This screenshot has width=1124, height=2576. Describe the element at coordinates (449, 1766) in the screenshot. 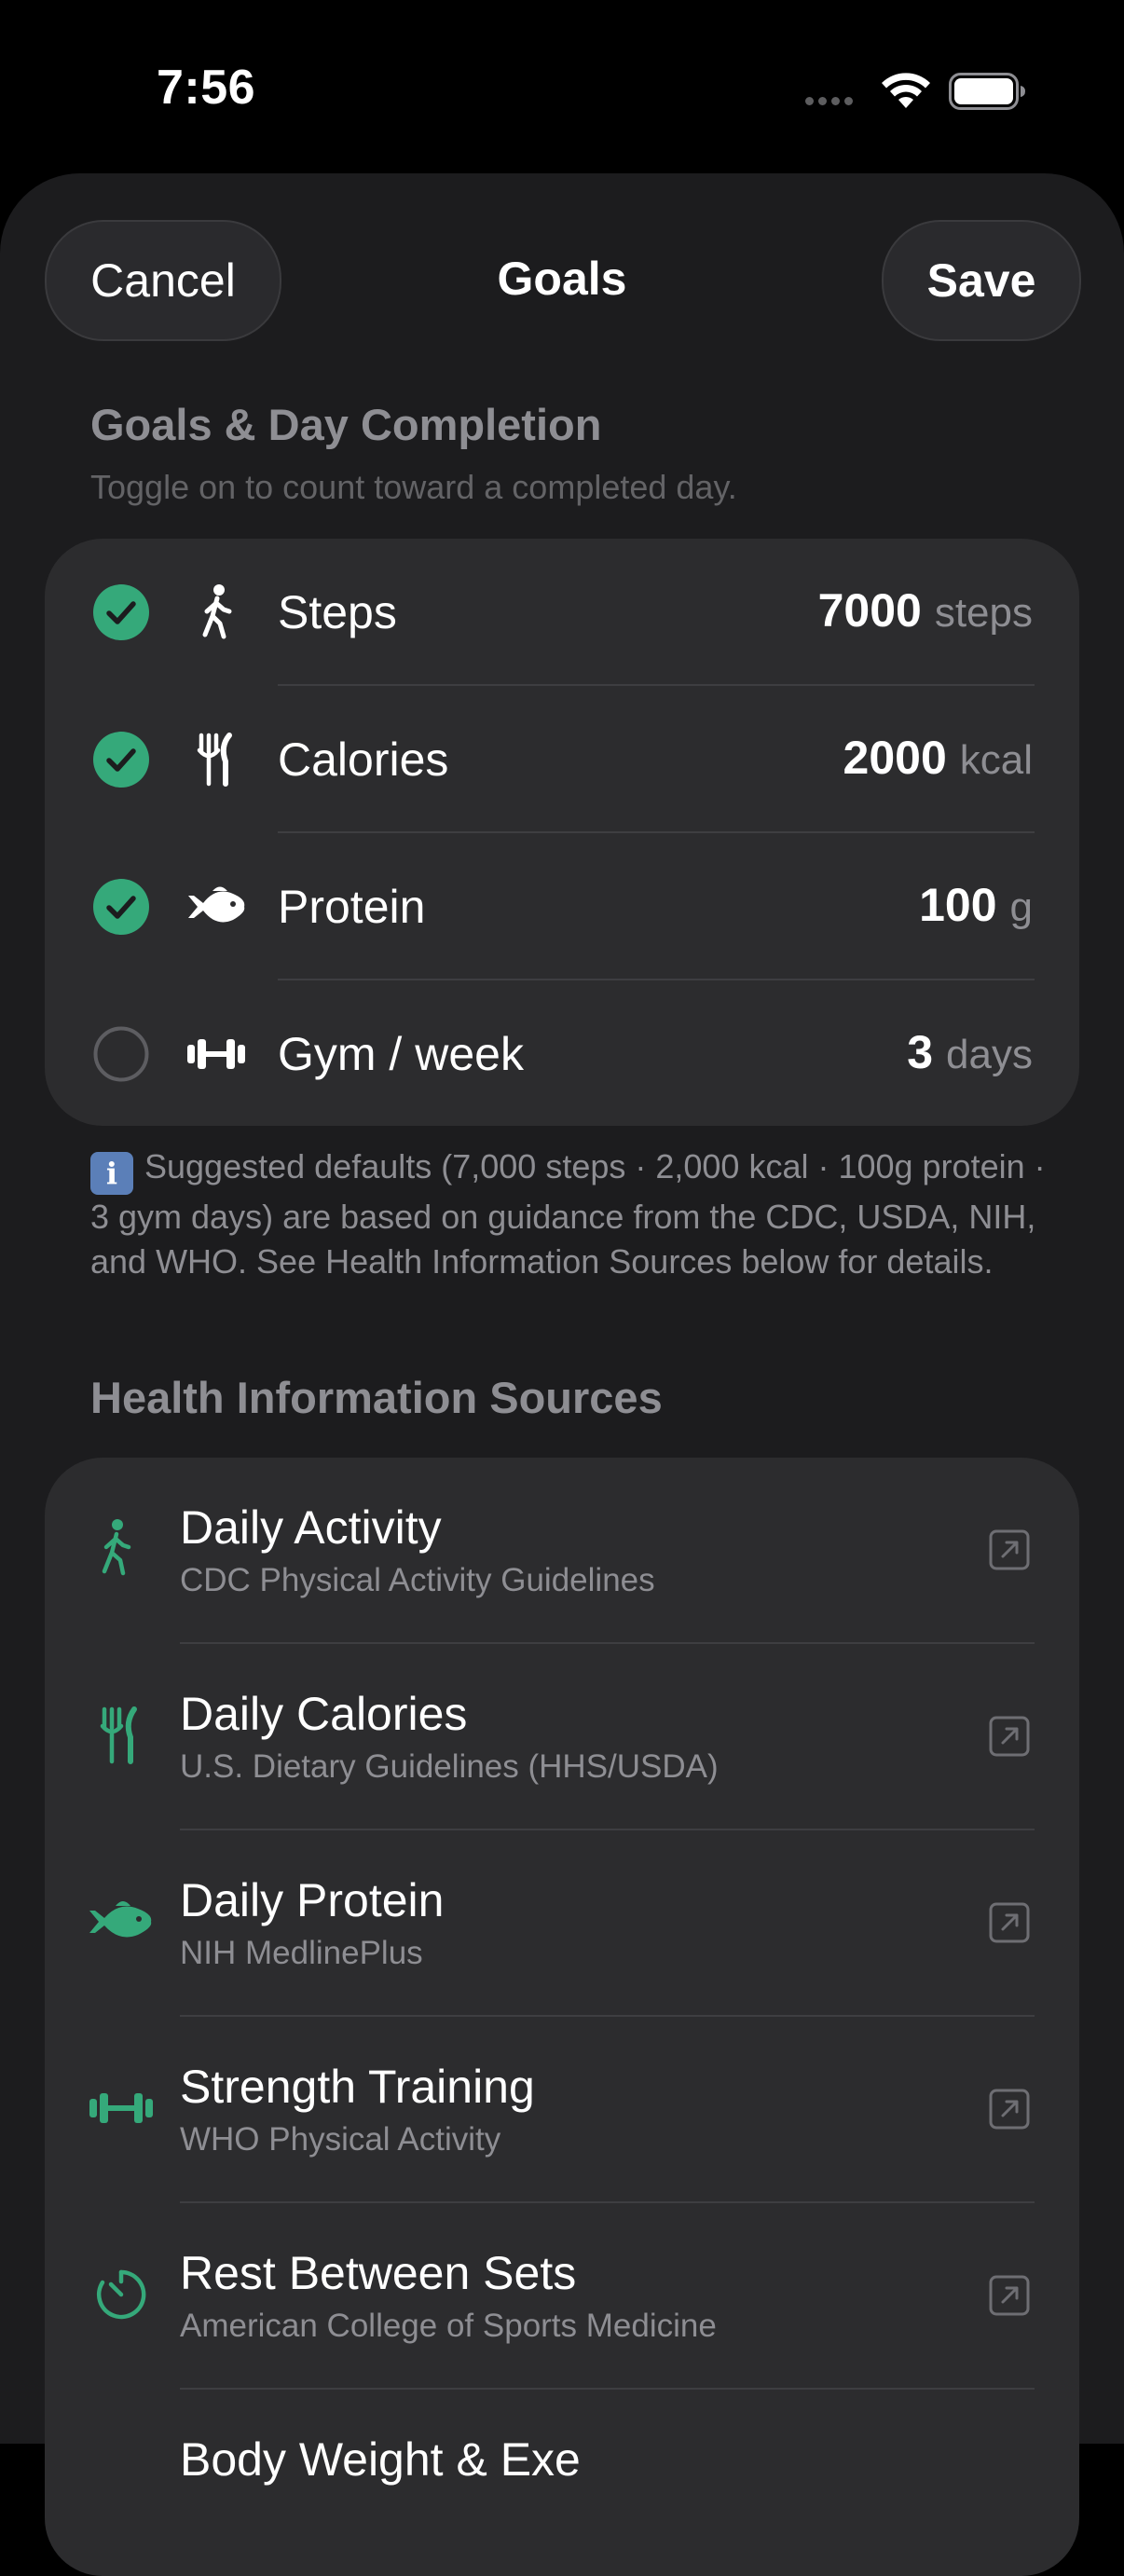

I see `source-subtitle: U.S. Dietary Guidelines (HHS/USDA)` at that location.